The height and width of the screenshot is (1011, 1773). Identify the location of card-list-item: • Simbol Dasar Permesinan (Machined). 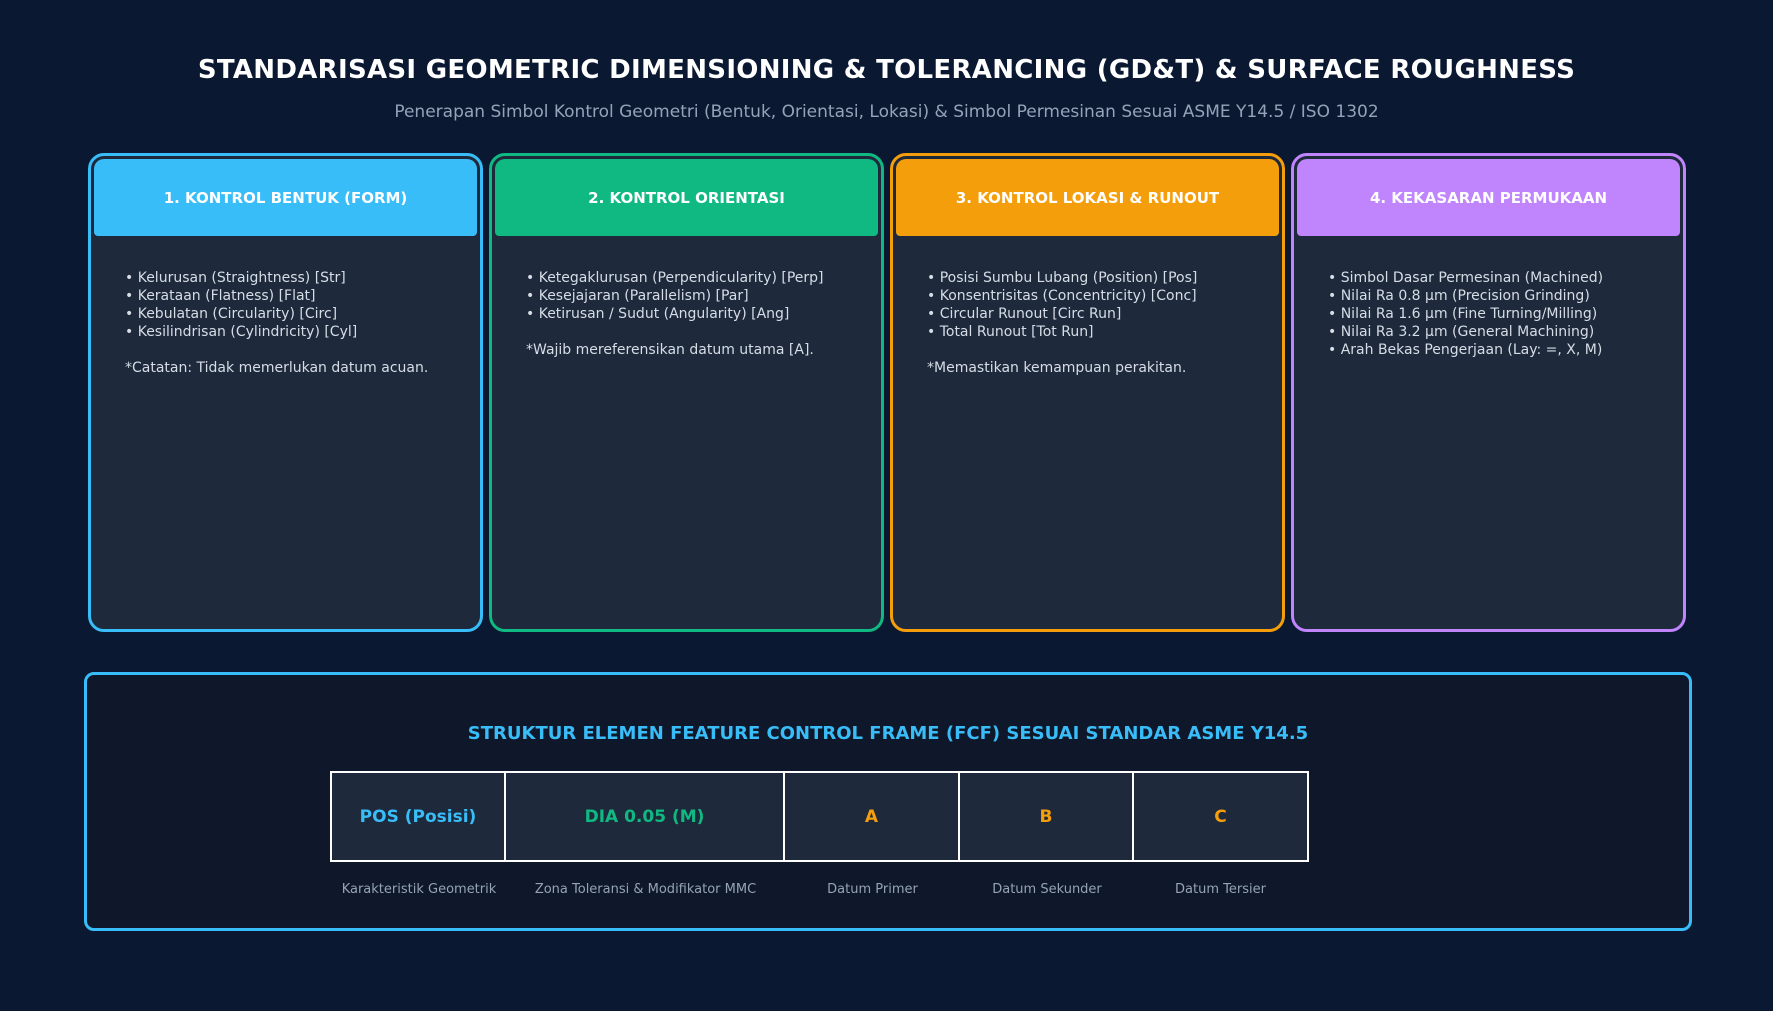
(1466, 278).